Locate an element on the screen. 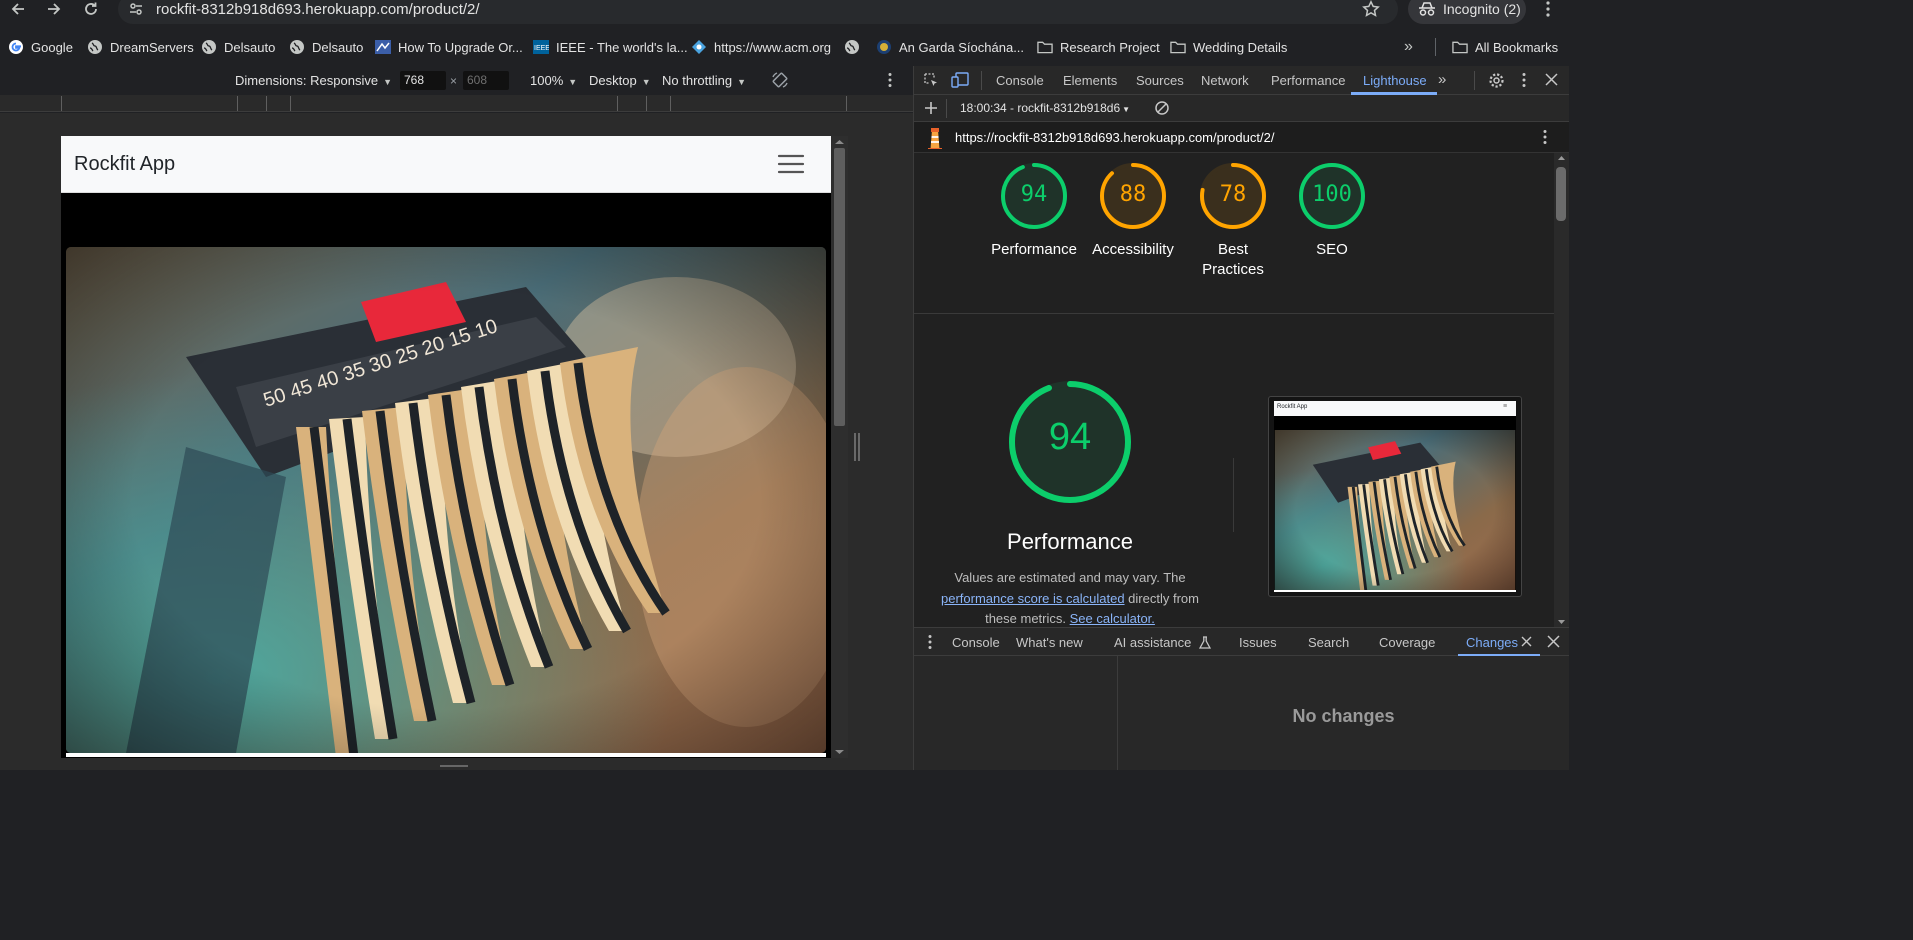  score-gauge-accessibility: 88 Accessibility is located at coordinates (1133, 211).